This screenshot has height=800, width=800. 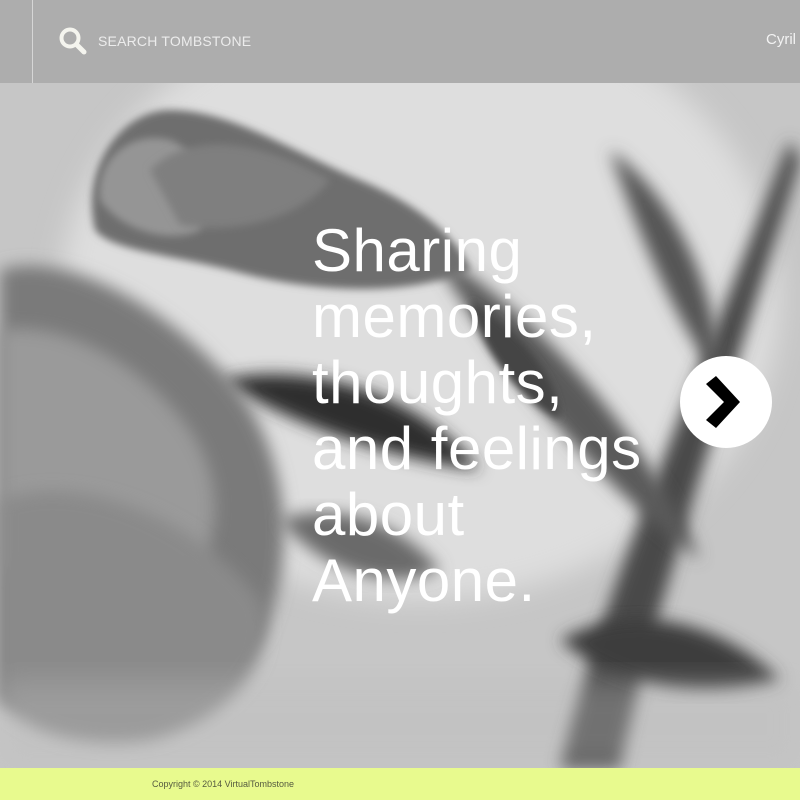 What do you see at coordinates (32, 41) in the screenshot?
I see `header-divider` at bounding box center [32, 41].